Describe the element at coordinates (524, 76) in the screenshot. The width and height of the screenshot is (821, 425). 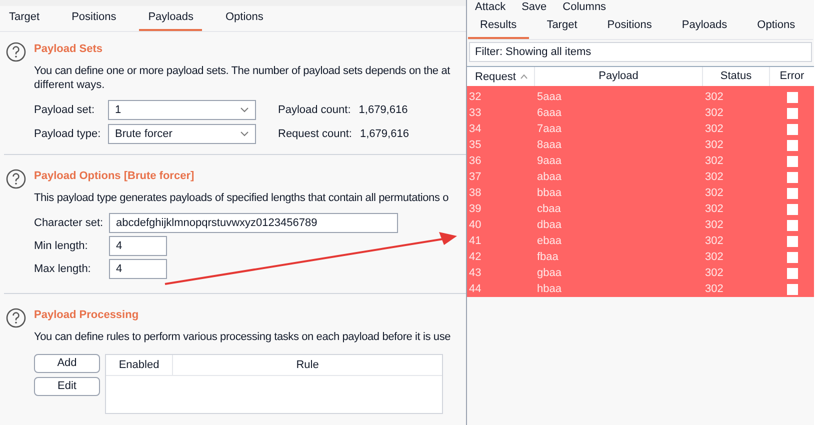
I see `sort-up-icon` at that location.